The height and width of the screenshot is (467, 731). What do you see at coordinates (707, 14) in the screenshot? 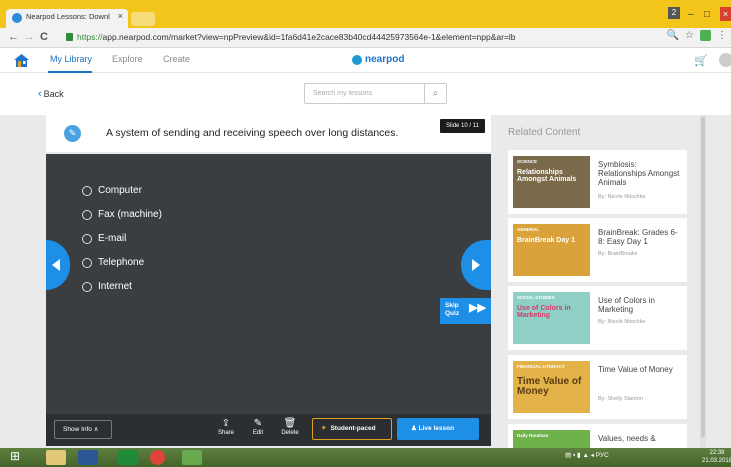
I see `maximize-icon: □` at bounding box center [707, 14].